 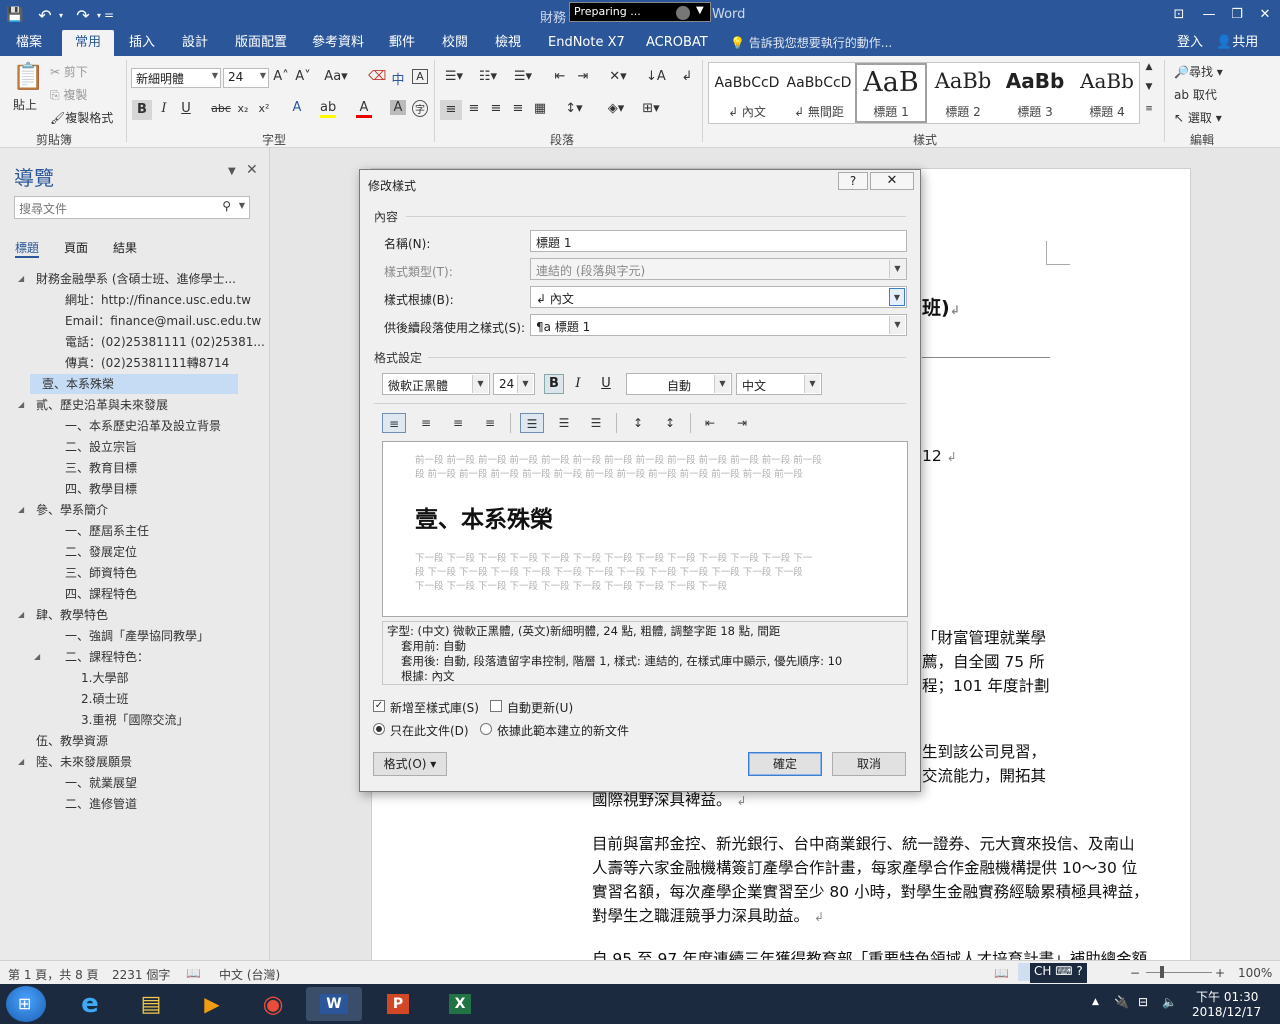 I want to click on select-button: ↖ 選取 ▾, so click(x=1198, y=117).